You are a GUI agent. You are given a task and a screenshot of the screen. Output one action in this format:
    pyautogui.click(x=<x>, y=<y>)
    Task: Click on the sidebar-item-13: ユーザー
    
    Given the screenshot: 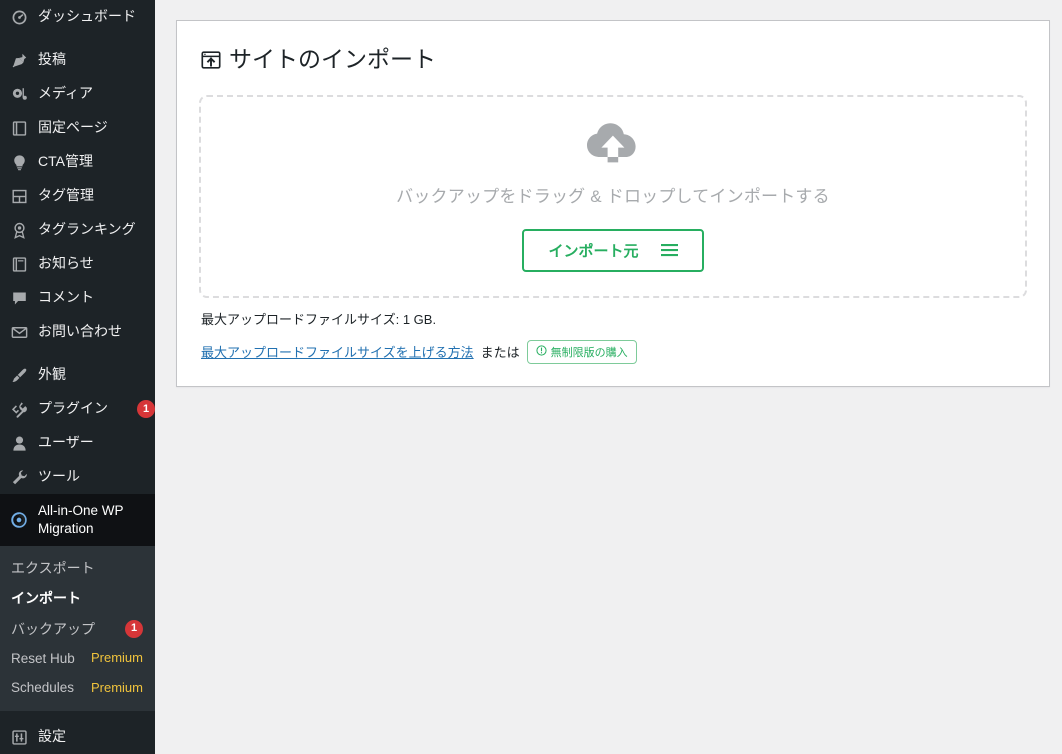 What is the action you would take?
    pyautogui.click(x=77, y=443)
    